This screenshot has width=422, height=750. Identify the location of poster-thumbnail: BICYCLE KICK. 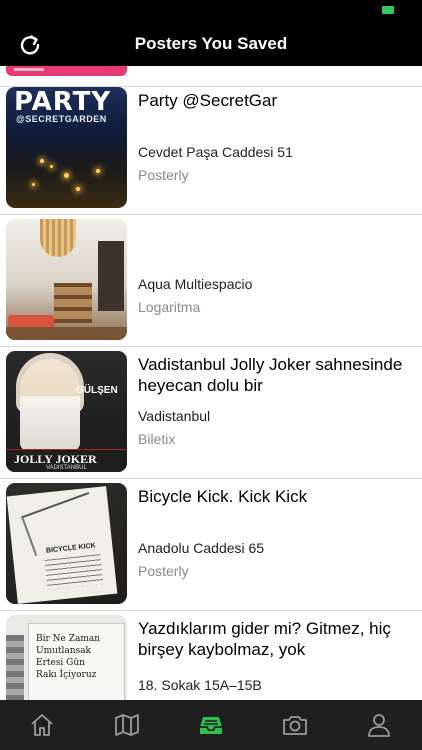
(66, 543).